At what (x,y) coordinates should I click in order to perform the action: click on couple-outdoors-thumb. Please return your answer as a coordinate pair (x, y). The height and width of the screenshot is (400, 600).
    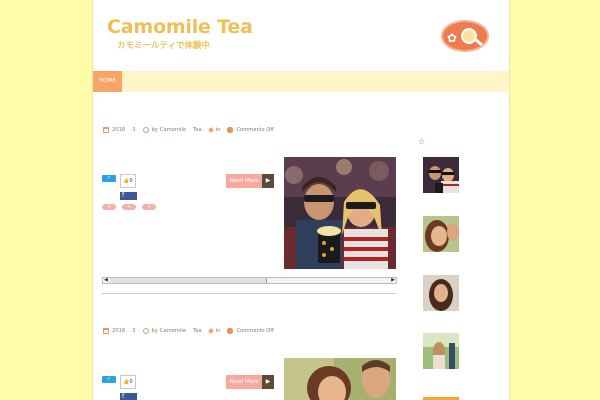
    Looking at the image, I should click on (441, 351).